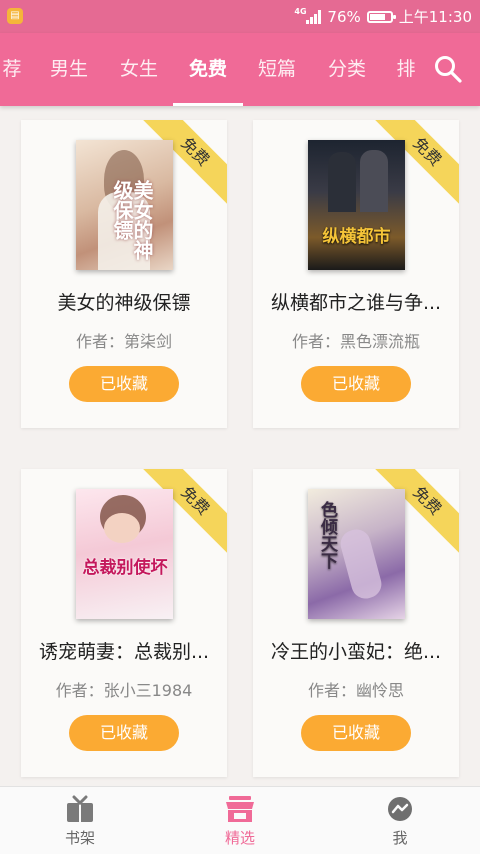  I want to click on book-cover: 美女的神级保镖, so click(124, 205).